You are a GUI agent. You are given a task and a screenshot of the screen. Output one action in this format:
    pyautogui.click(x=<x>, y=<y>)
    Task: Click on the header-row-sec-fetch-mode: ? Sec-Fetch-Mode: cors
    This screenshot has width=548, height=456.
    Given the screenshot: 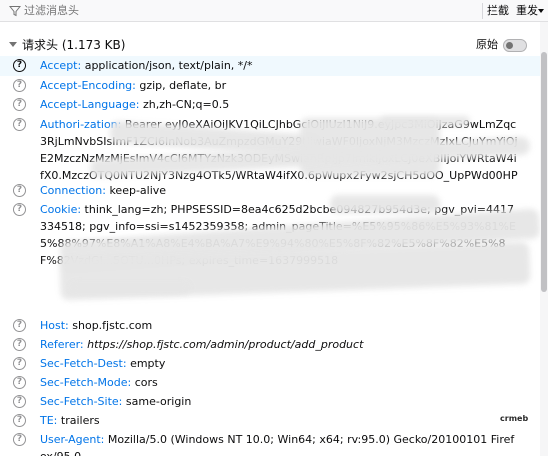 What is the action you would take?
    pyautogui.click(x=270, y=383)
    